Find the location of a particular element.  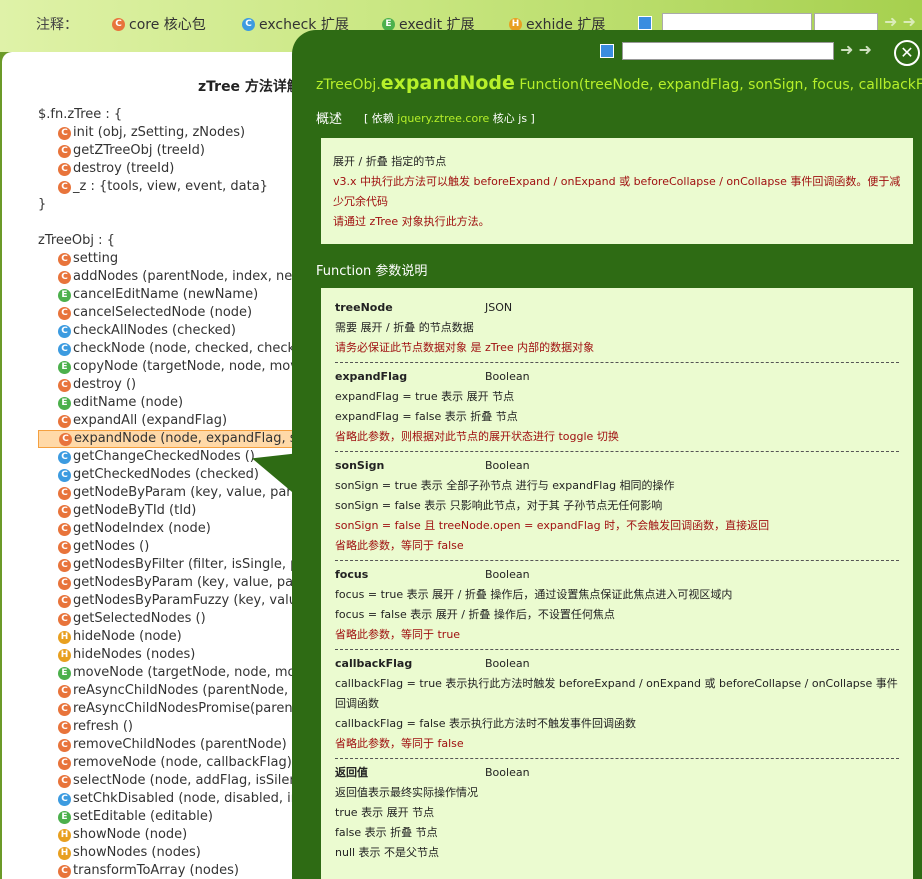

param-name: treeNode is located at coordinates (364, 307).